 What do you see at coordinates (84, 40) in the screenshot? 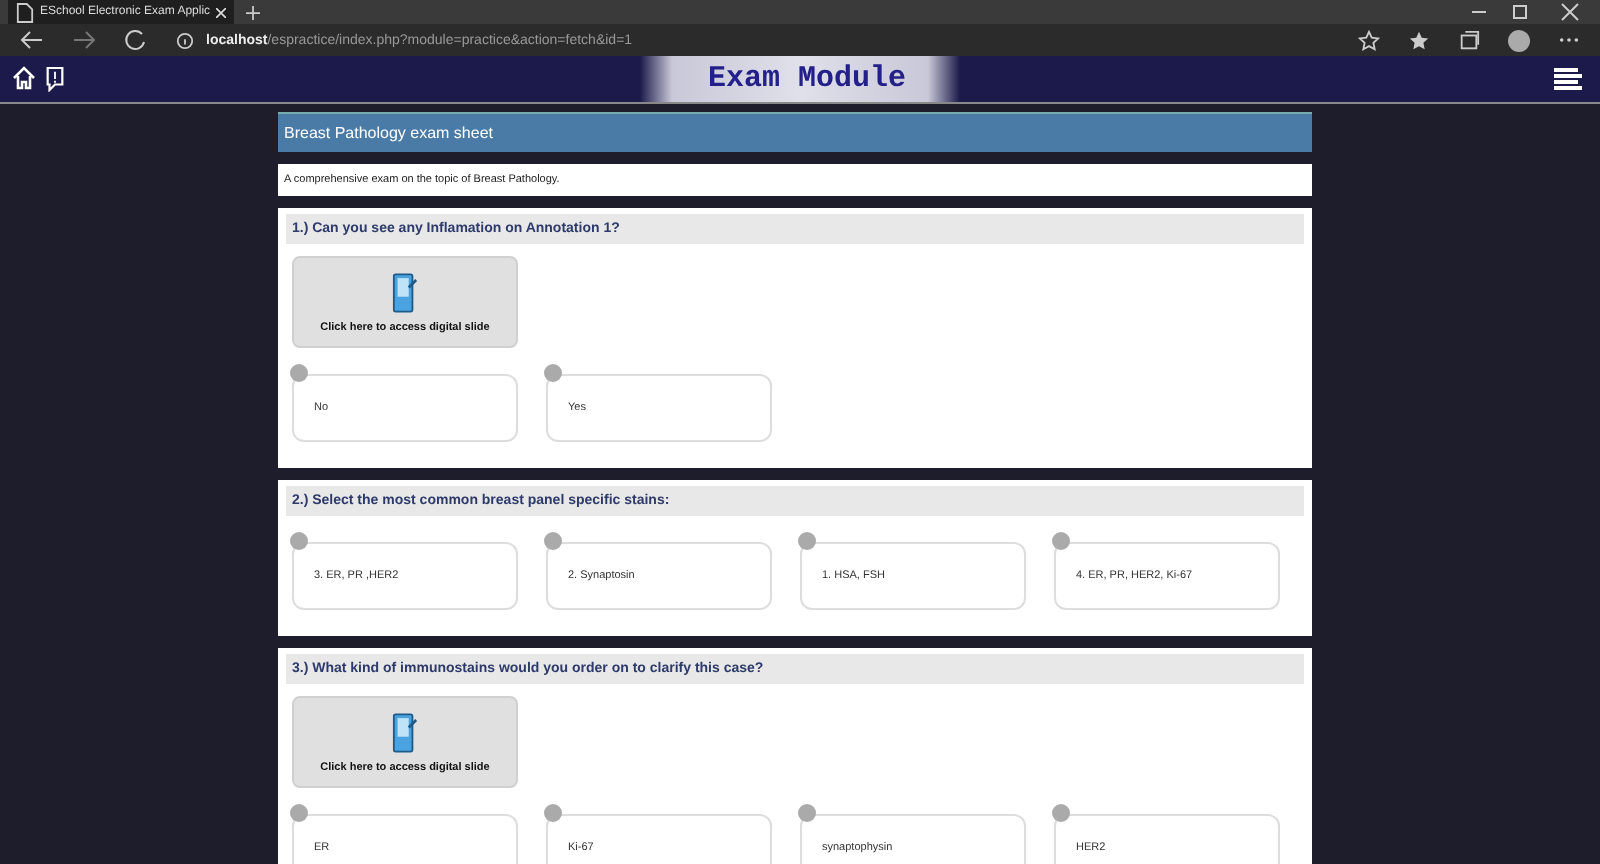
I see `forward-icon` at bounding box center [84, 40].